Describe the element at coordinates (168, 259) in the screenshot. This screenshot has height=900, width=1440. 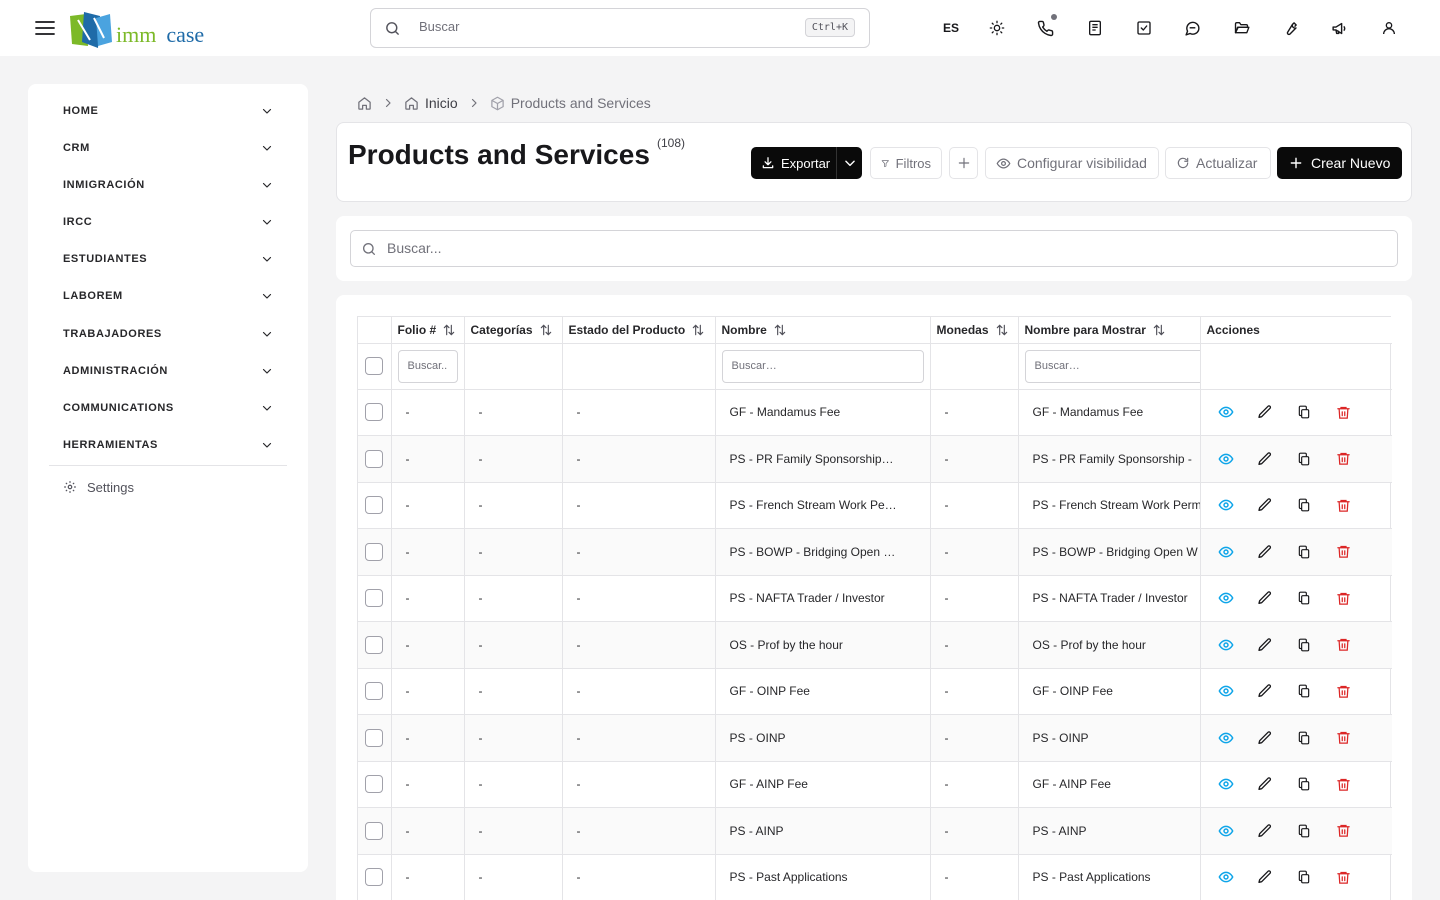
I see `sidebar-item-estudiantes: ESTUDIANTES` at that location.